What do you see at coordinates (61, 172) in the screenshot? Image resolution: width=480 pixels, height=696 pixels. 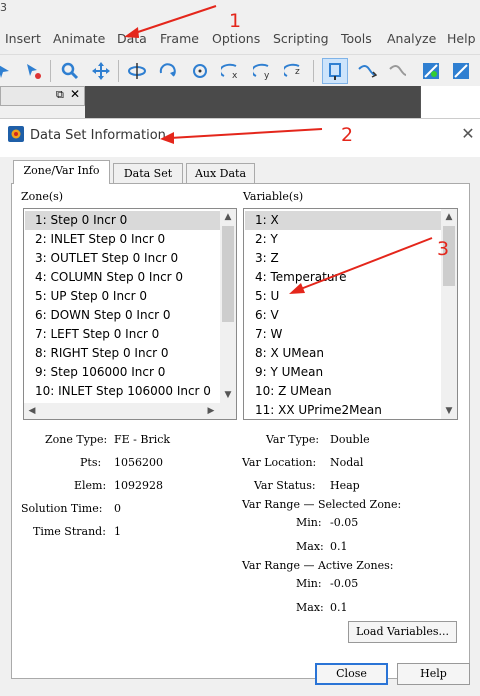 I see `tab-zone-var-info: Zone/Var Info` at bounding box center [61, 172].